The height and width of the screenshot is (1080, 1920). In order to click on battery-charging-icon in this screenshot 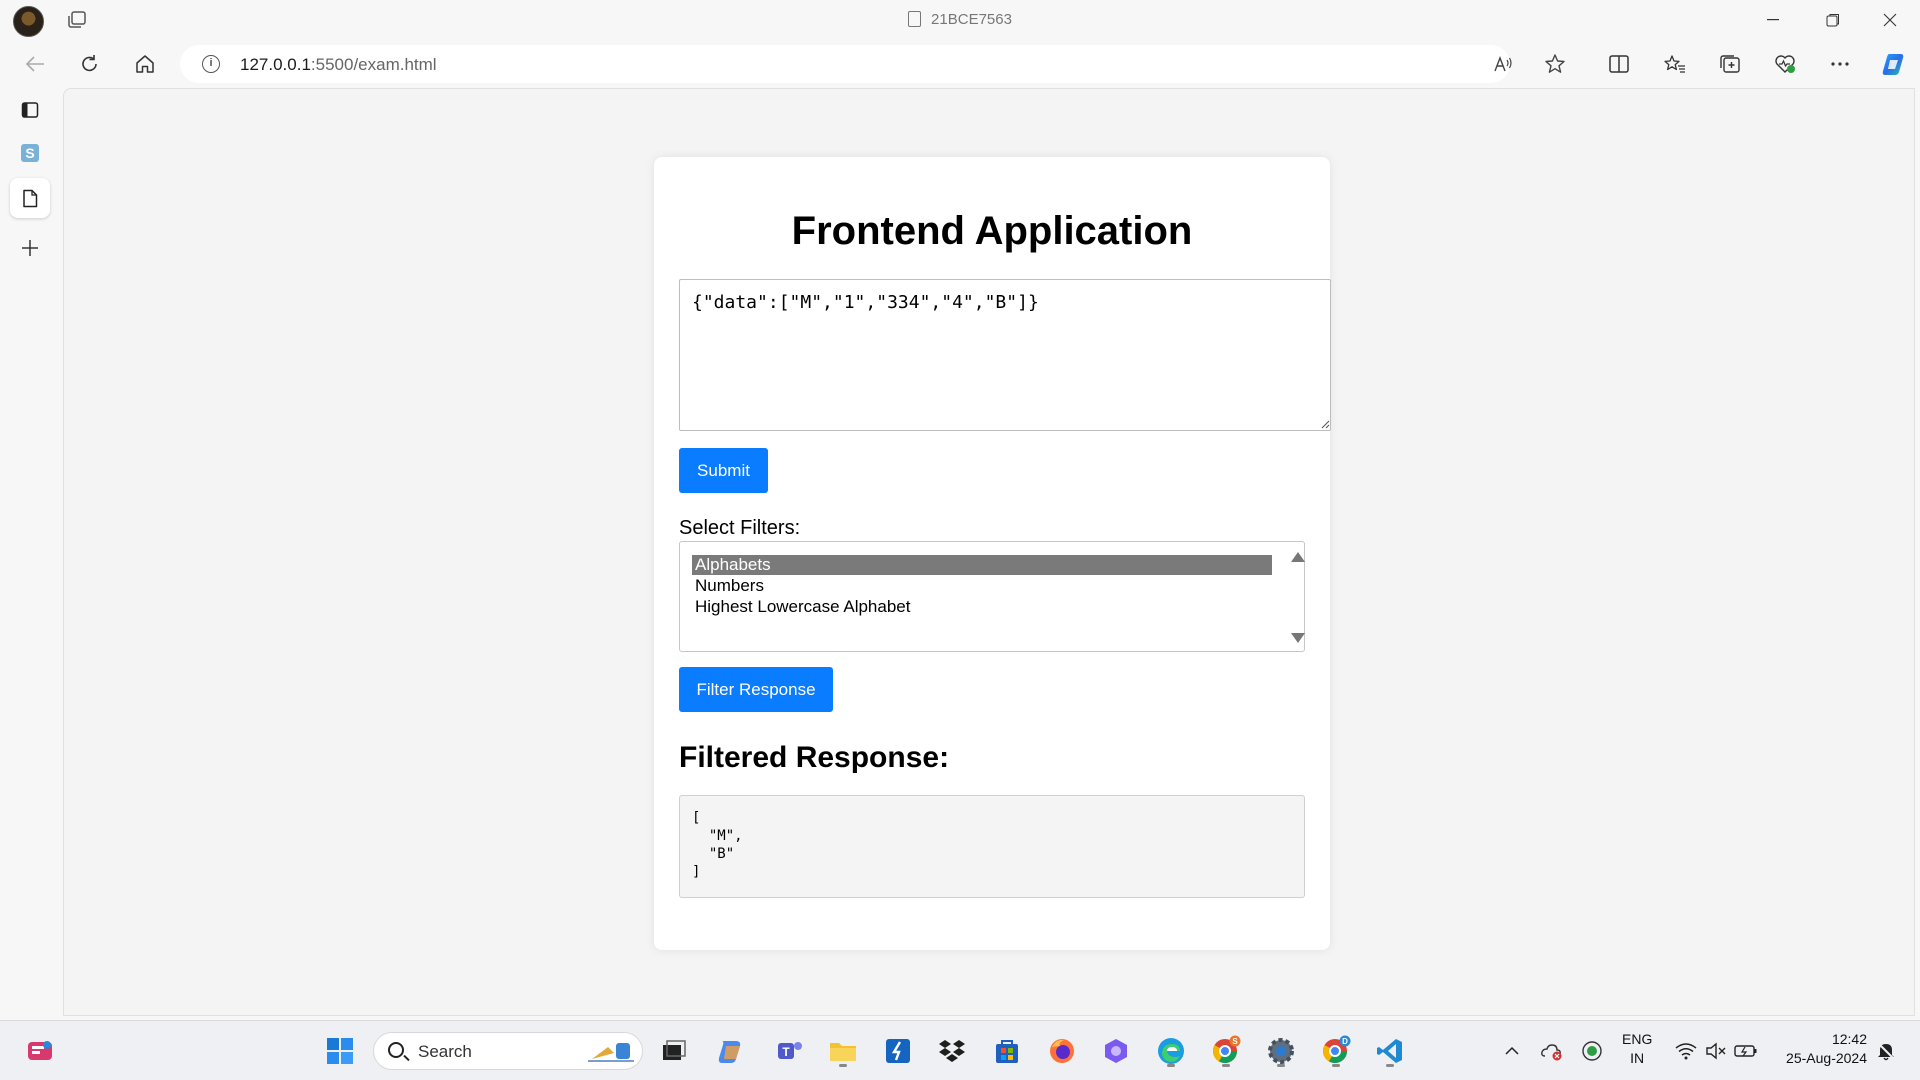, I will do `click(1745, 1051)`.